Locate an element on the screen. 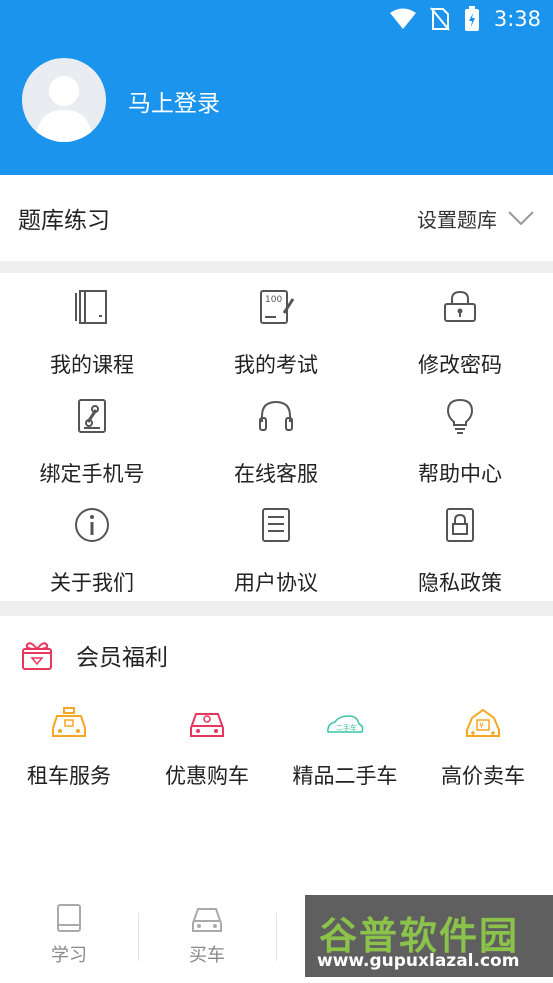 This screenshot has height=983, width=553. default-avatar-icon is located at coordinates (64, 109).